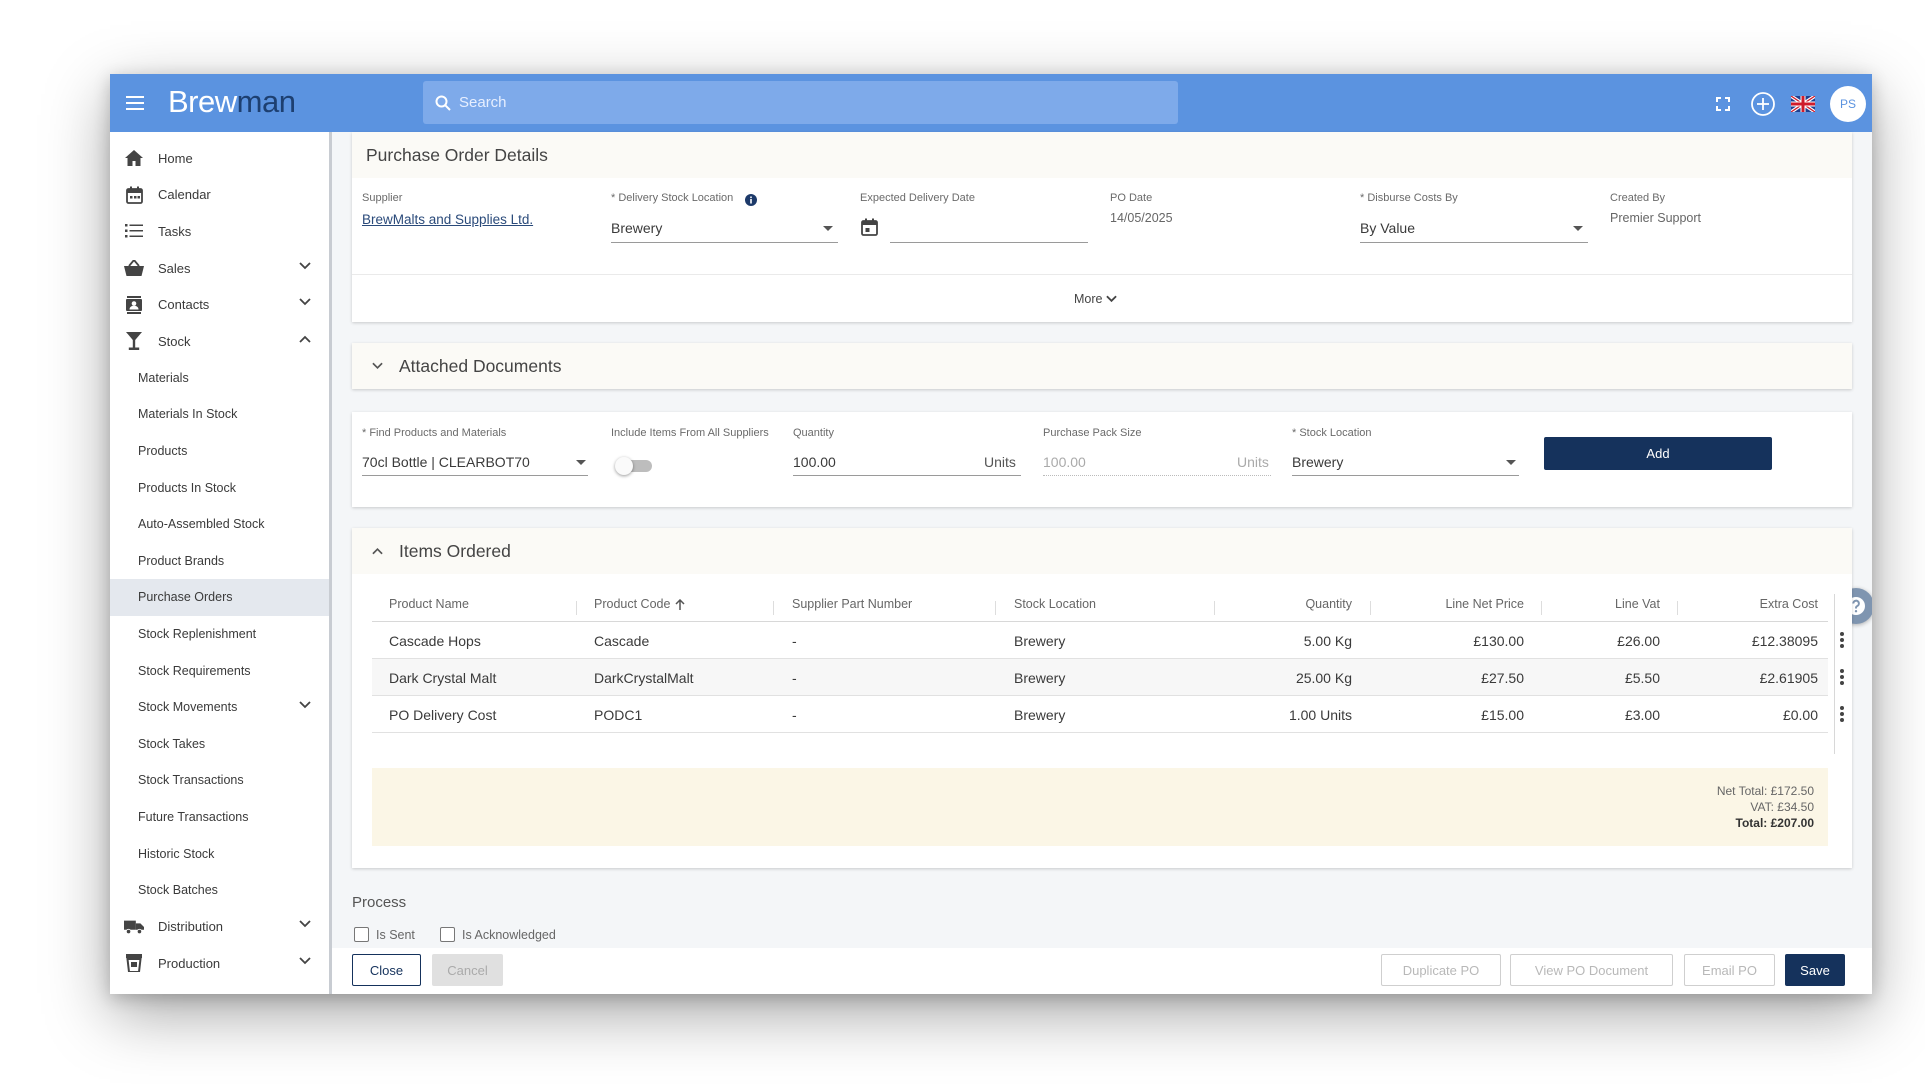 This screenshot has width=1925, height=1084. Describe the element at coordinates (219, 780) in the screenshot. I see `sidebar-item-stock-transactions: Stock Transactions` at that location.